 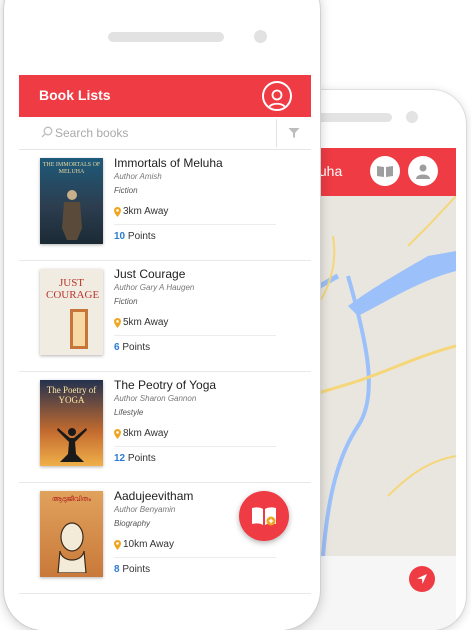 What do you see at coordinates (154, 287) in the screenshot?
I see `book-author: Author Gary A Haugen` at bounding box center [154, 287].